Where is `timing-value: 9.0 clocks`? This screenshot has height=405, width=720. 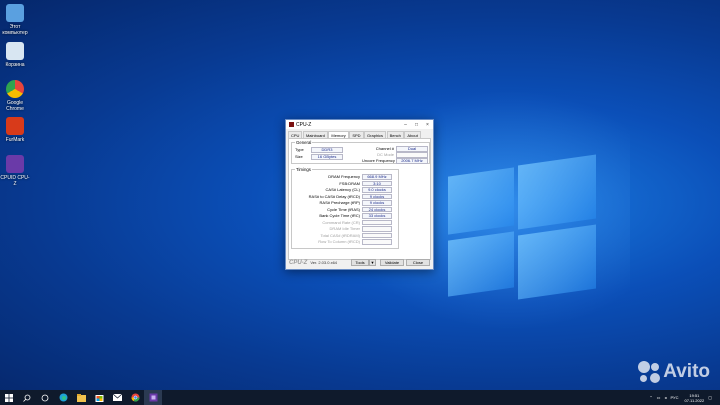
timing-value: 9.0 clocks is located at coordinates (377, 190).